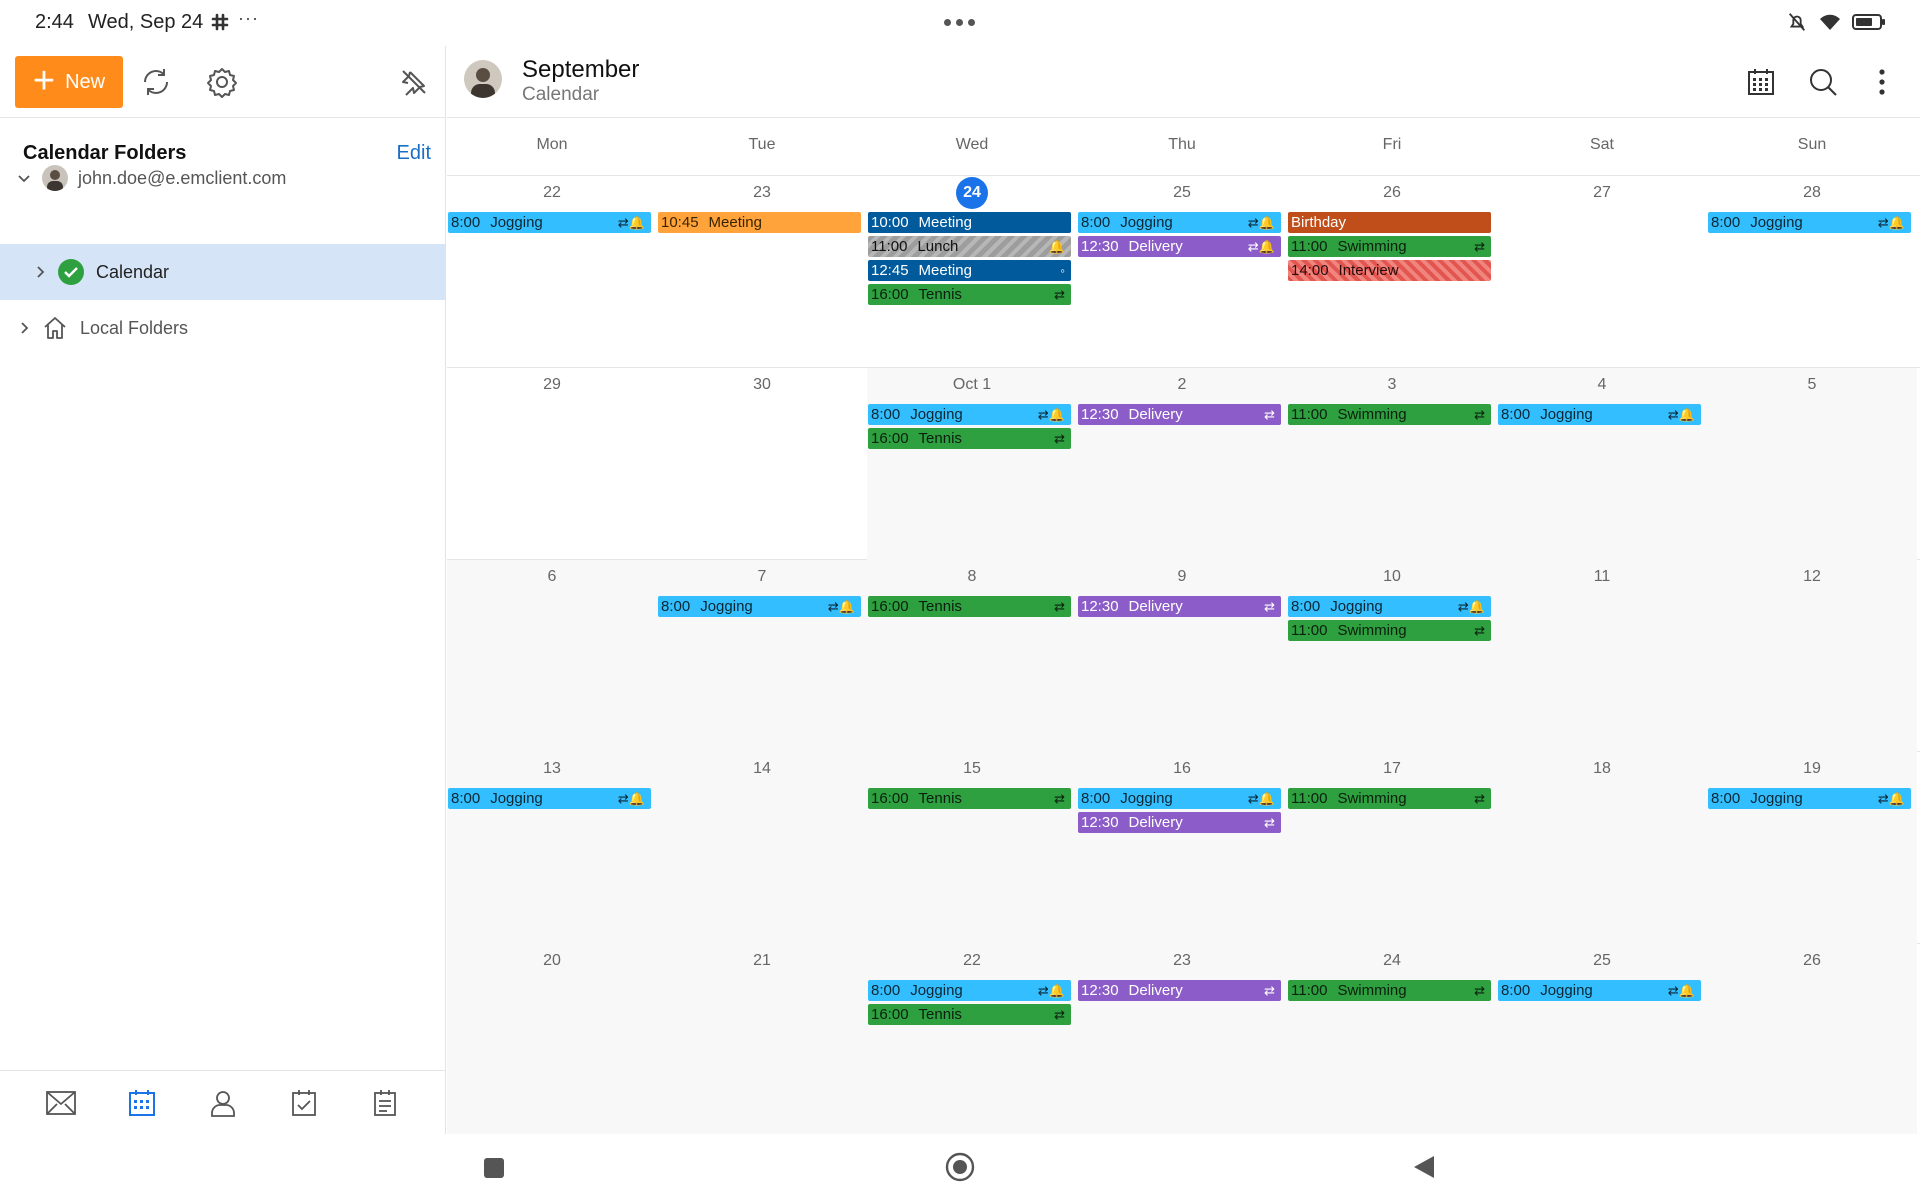 This screenshot has height=1200, width=1920. What do you see at coordinates (1812, 848) in the screenshot?
I see `day-cell: 19 8:00 Jogging ⇄🔔` at bounding box center [1812, 848].